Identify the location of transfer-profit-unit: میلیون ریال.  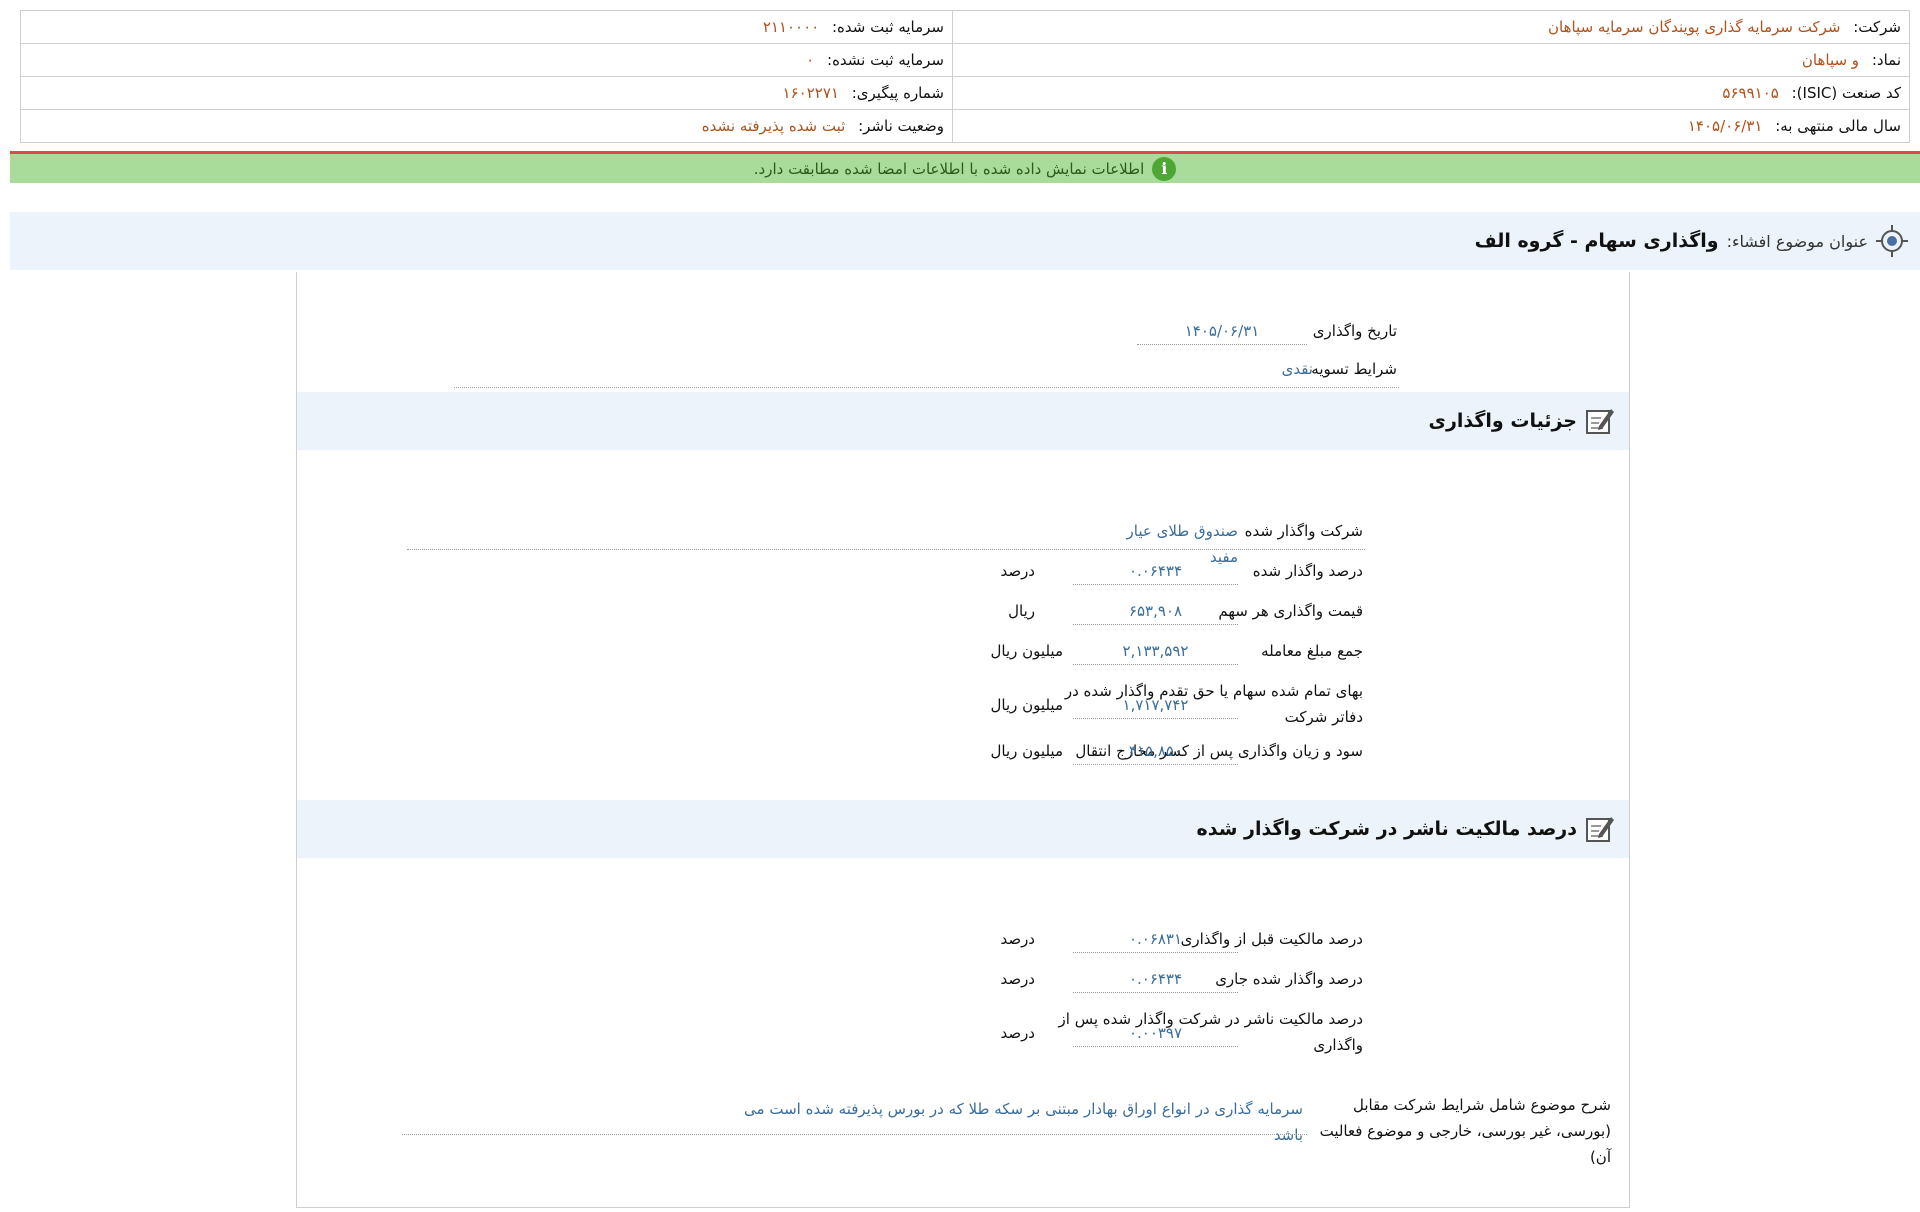
(1026, 751).